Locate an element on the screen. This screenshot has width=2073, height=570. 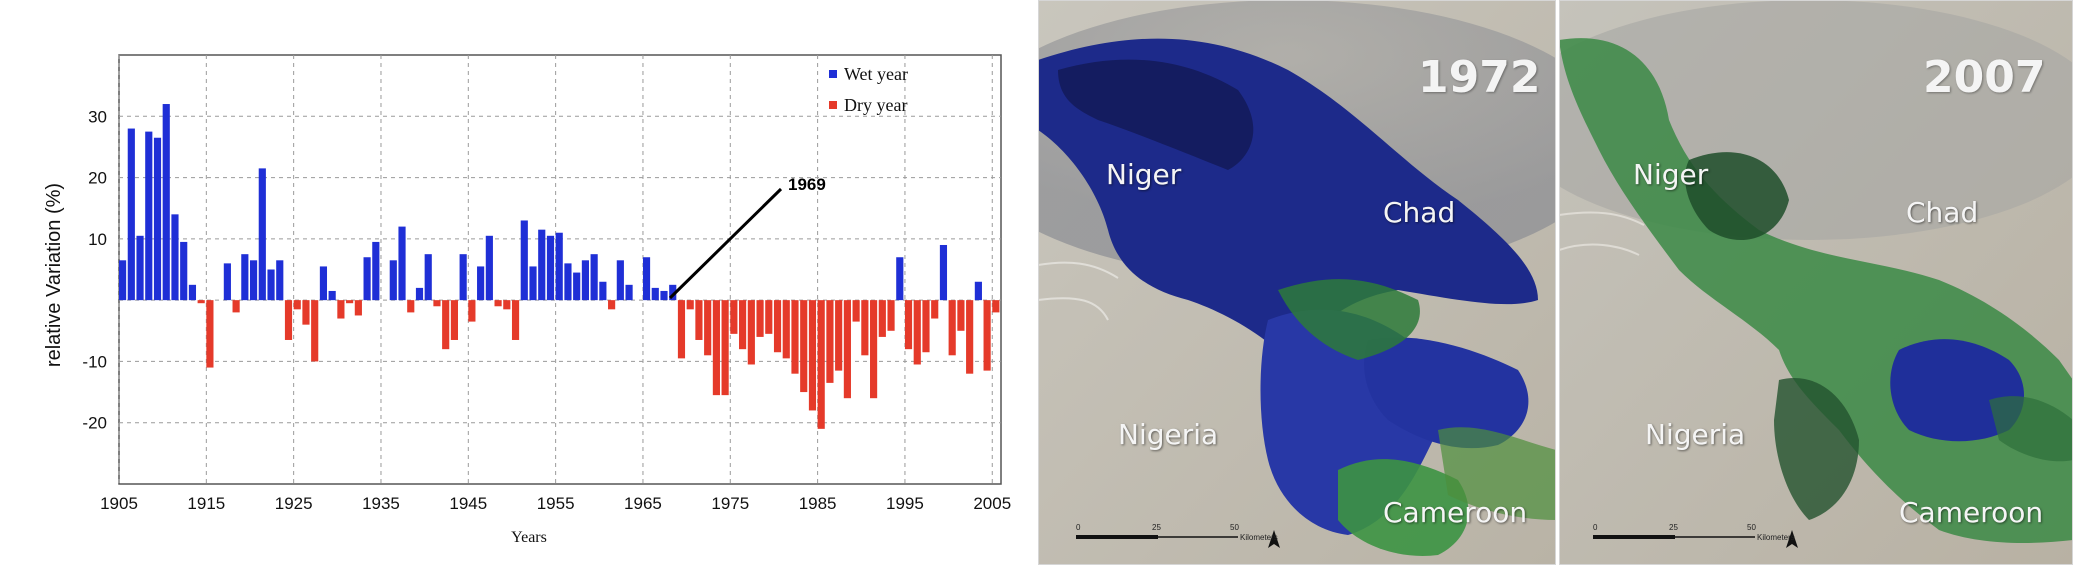
legend-dry-label: Dry year is located at coordinates (875, 105).